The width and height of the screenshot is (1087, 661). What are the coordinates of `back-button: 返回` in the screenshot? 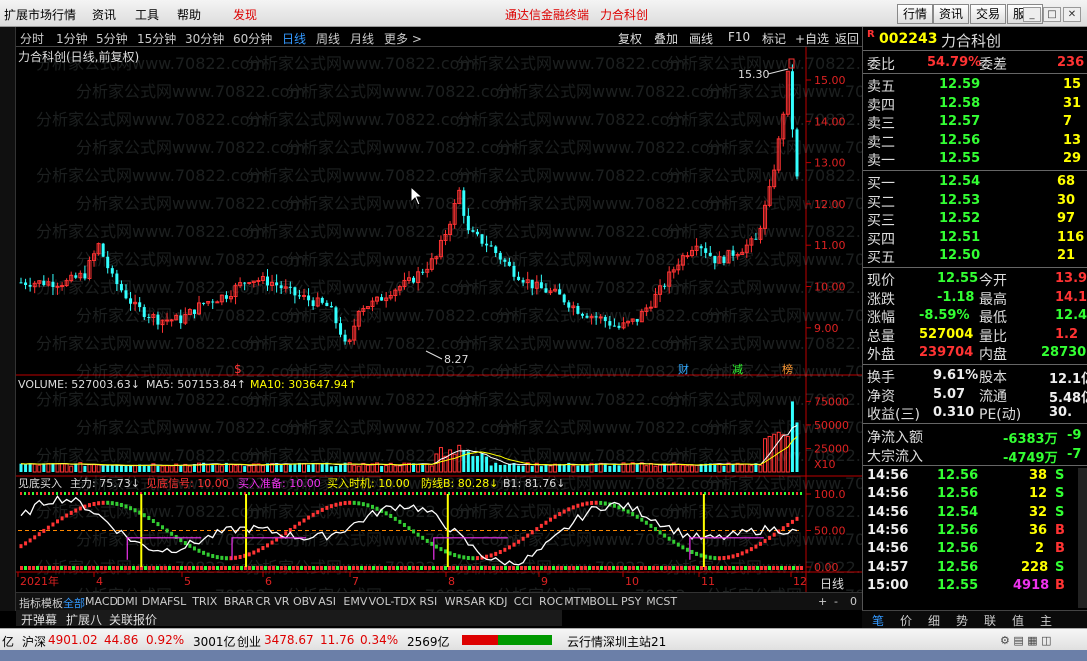 It's located at (847, 38).